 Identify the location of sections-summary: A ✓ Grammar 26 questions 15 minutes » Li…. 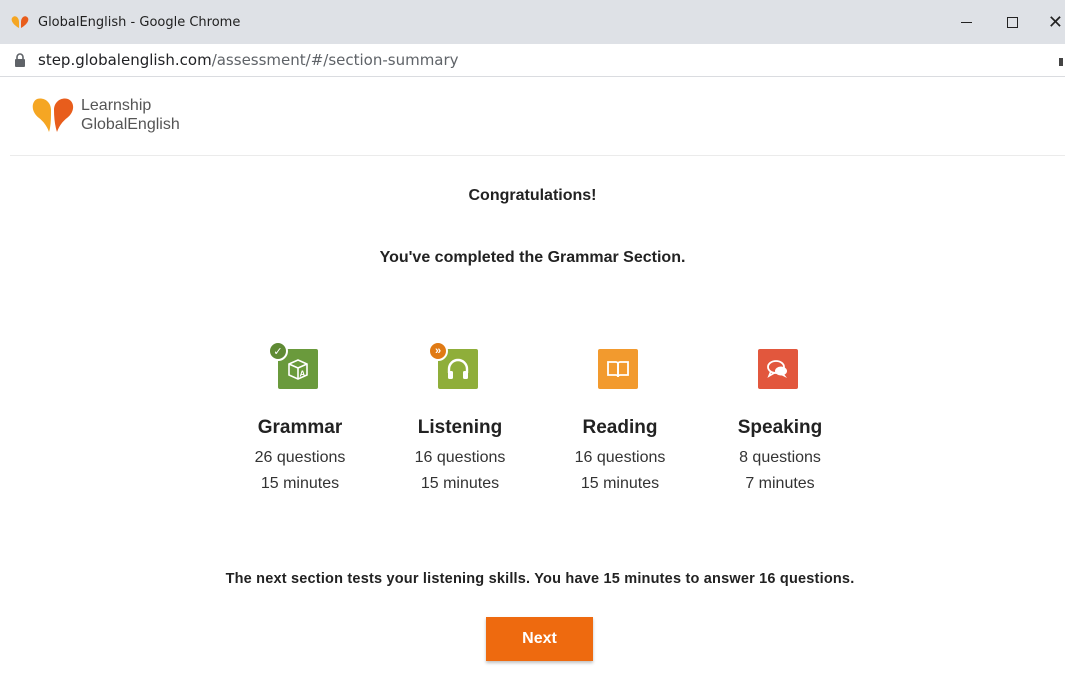
(540, 428).